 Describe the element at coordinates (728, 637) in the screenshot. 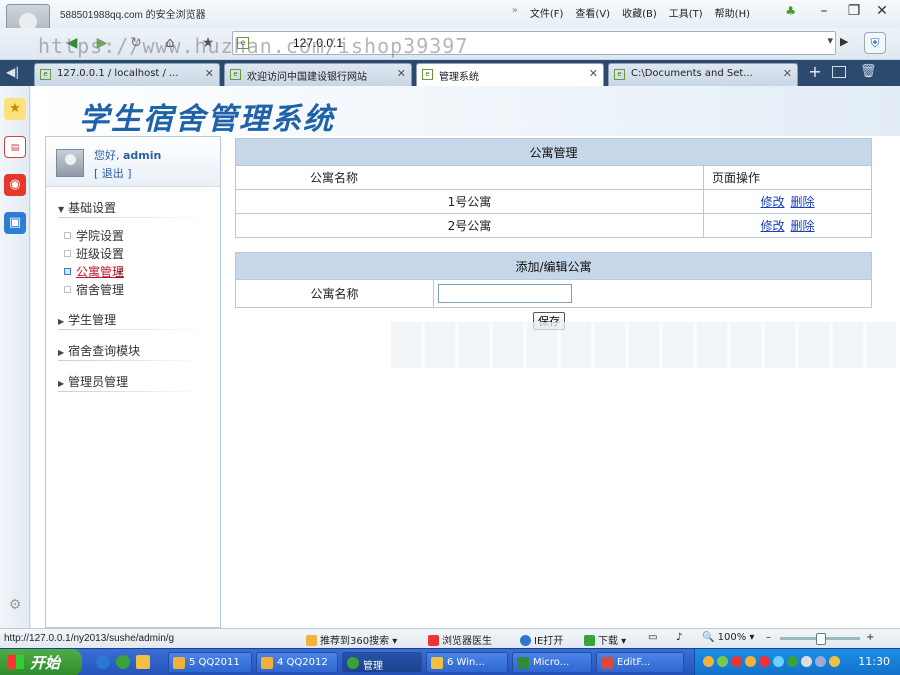

I see `status-zoom: 🔍 100% ▾` at that location.